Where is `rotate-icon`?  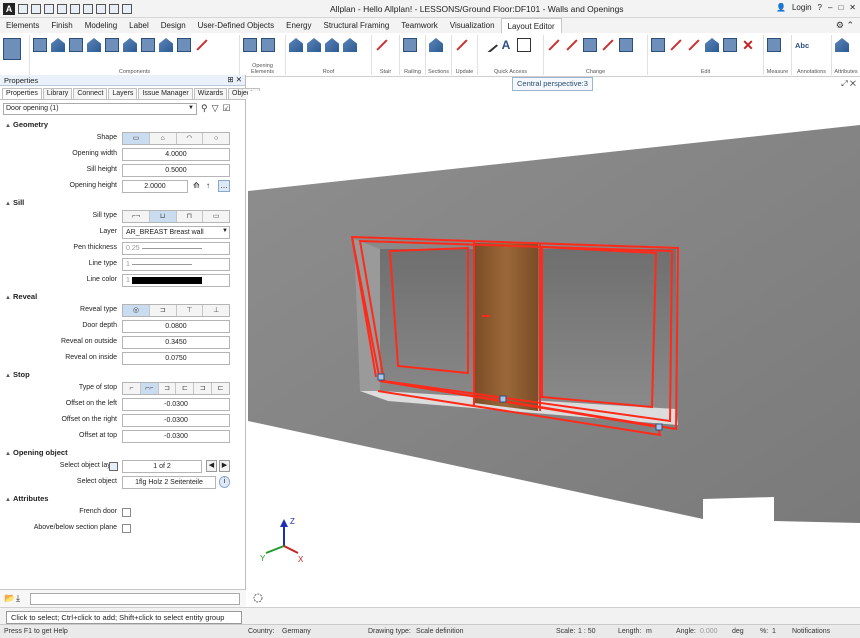 rotate-icon is located at coordinates (694, 45).